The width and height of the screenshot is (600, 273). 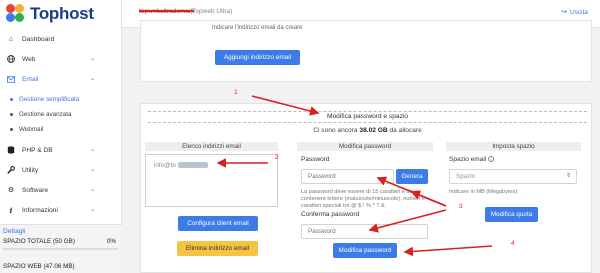 I want to click on change-password-button: Modifica password, so click(x=365, y=250).